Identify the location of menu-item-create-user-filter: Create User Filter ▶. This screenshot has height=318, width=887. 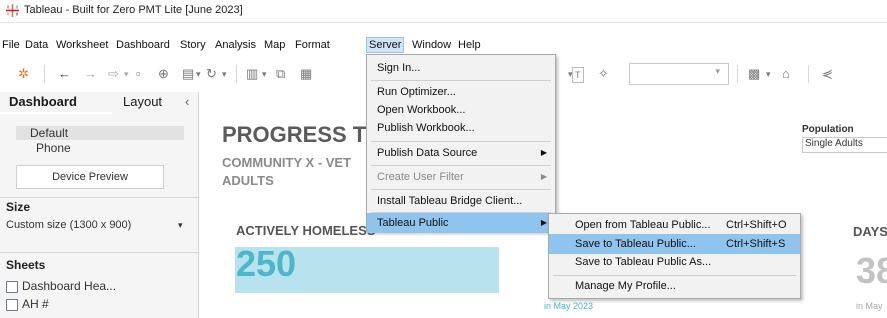
(461, 177).